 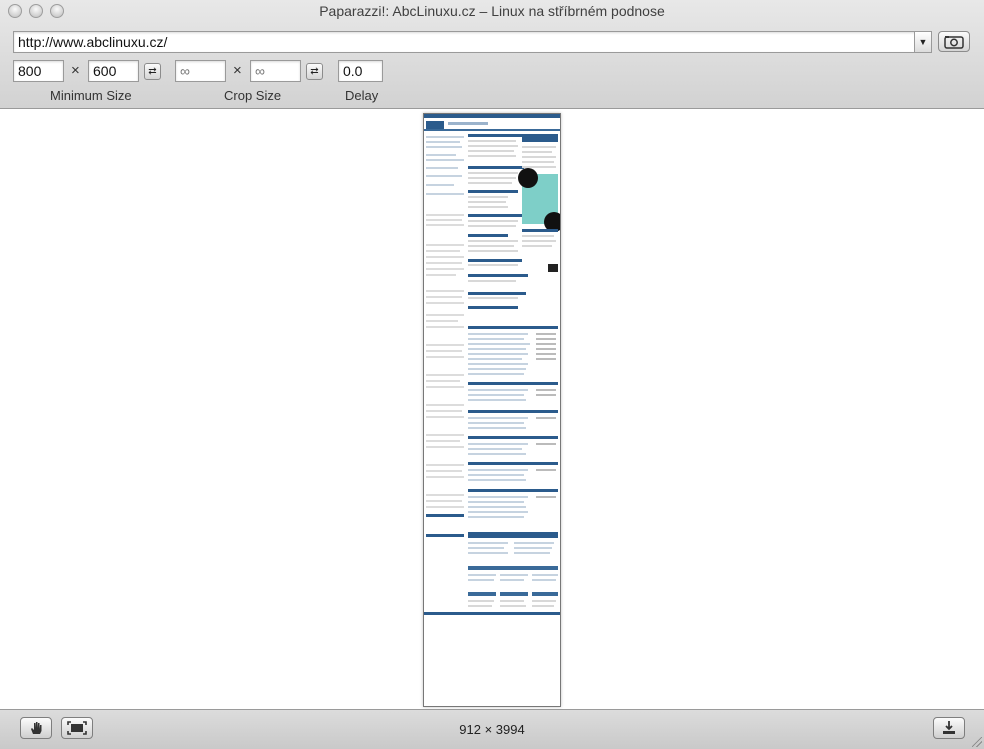 I want to click on bottom-bar: 912 × 3994, so click(x=492, y=729).